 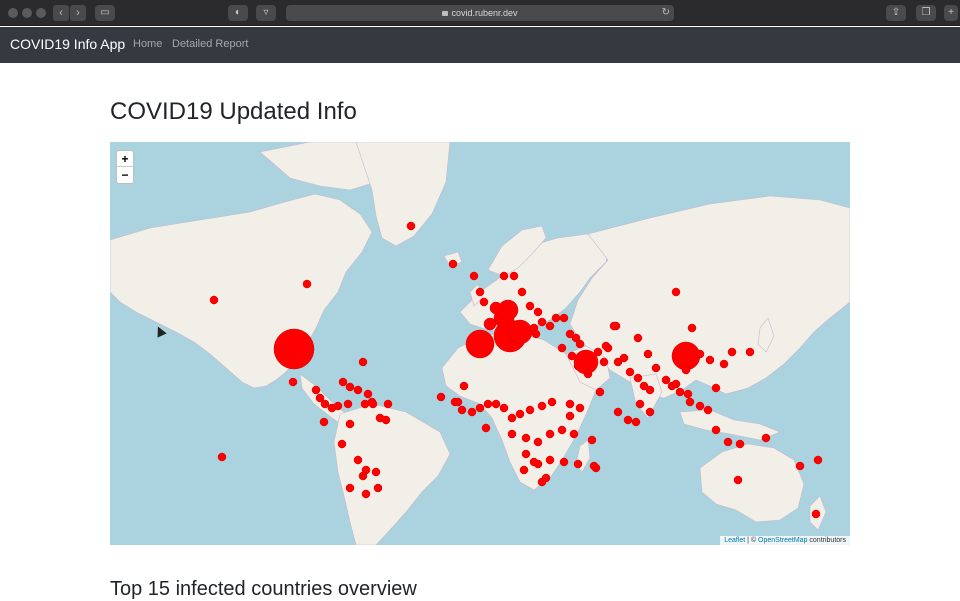 What do you see at coordinates (67, 44) in the screenshot?
I see `brand-link: COVID19 Info App` at bounding box center [67, 44].